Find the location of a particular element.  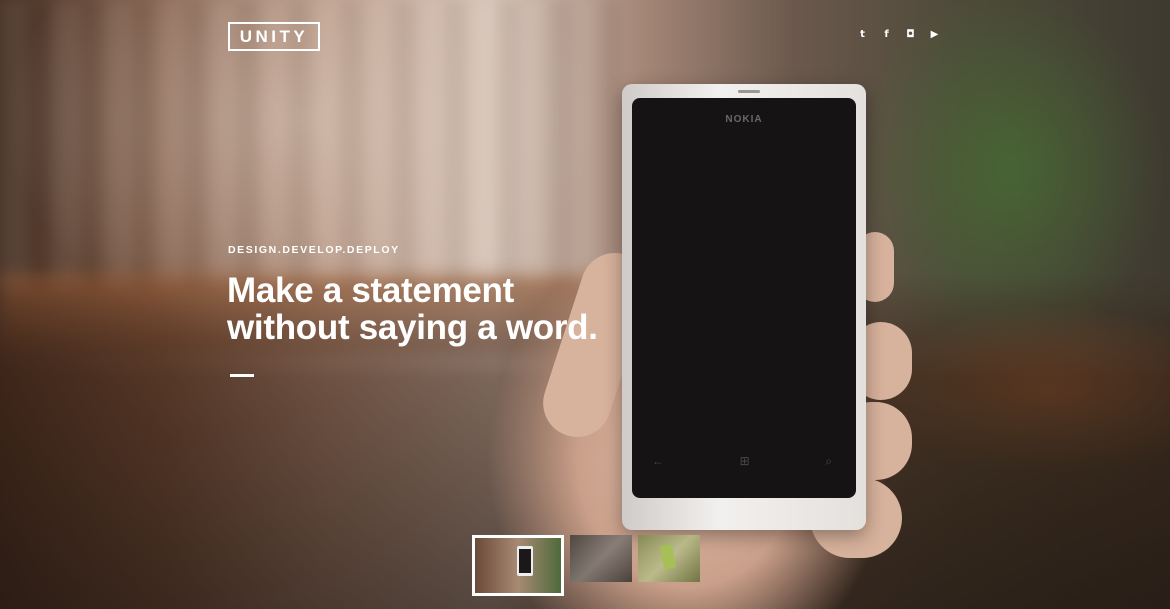

phone-soft-keys: ← ⊞ ⌕ is located at coordinates (742, 461).